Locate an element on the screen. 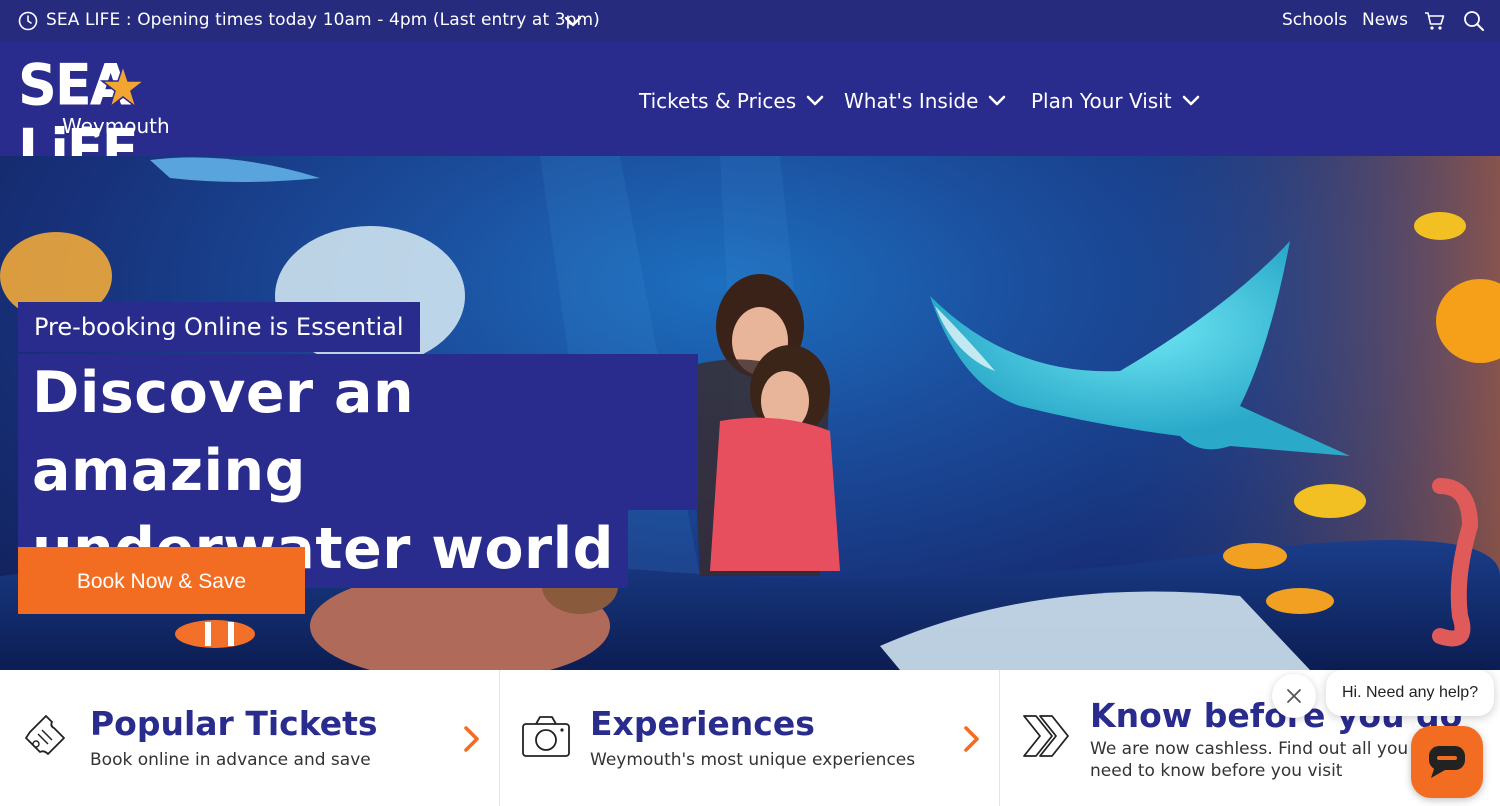 The width and height of the screenshot is (1500, 806). nav-label: Plan Your Visit is located at coordinates (1101, 100).